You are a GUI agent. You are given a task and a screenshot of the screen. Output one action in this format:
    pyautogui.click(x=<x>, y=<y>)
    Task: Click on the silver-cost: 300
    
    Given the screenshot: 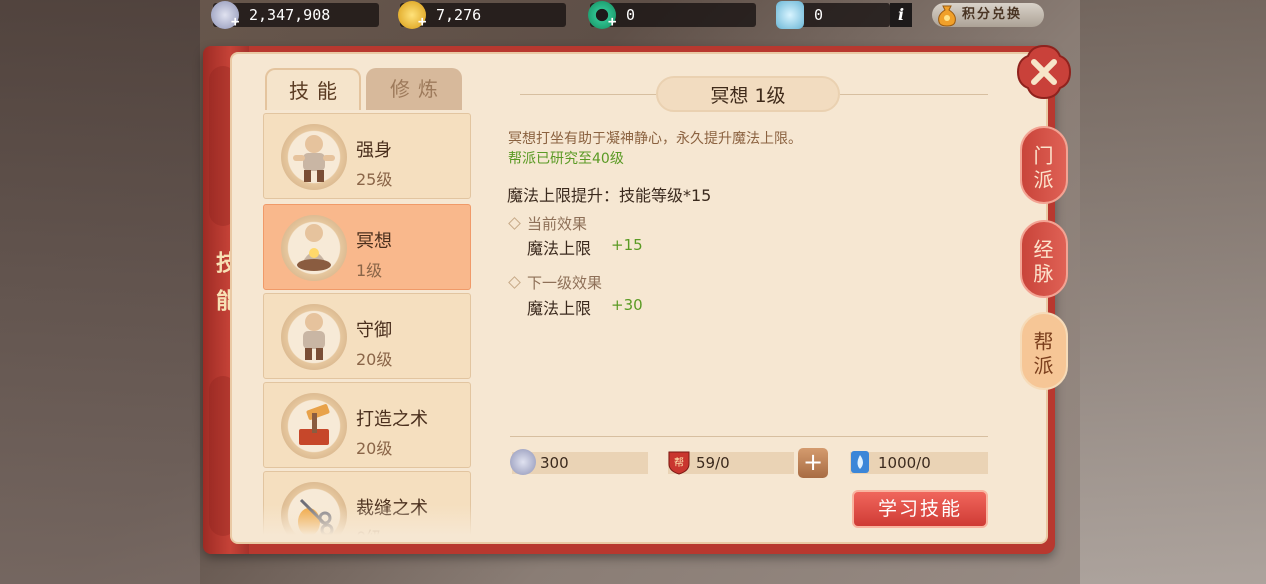 What is the action you would take?
    pyautogui.click(x=579, y=462)
    